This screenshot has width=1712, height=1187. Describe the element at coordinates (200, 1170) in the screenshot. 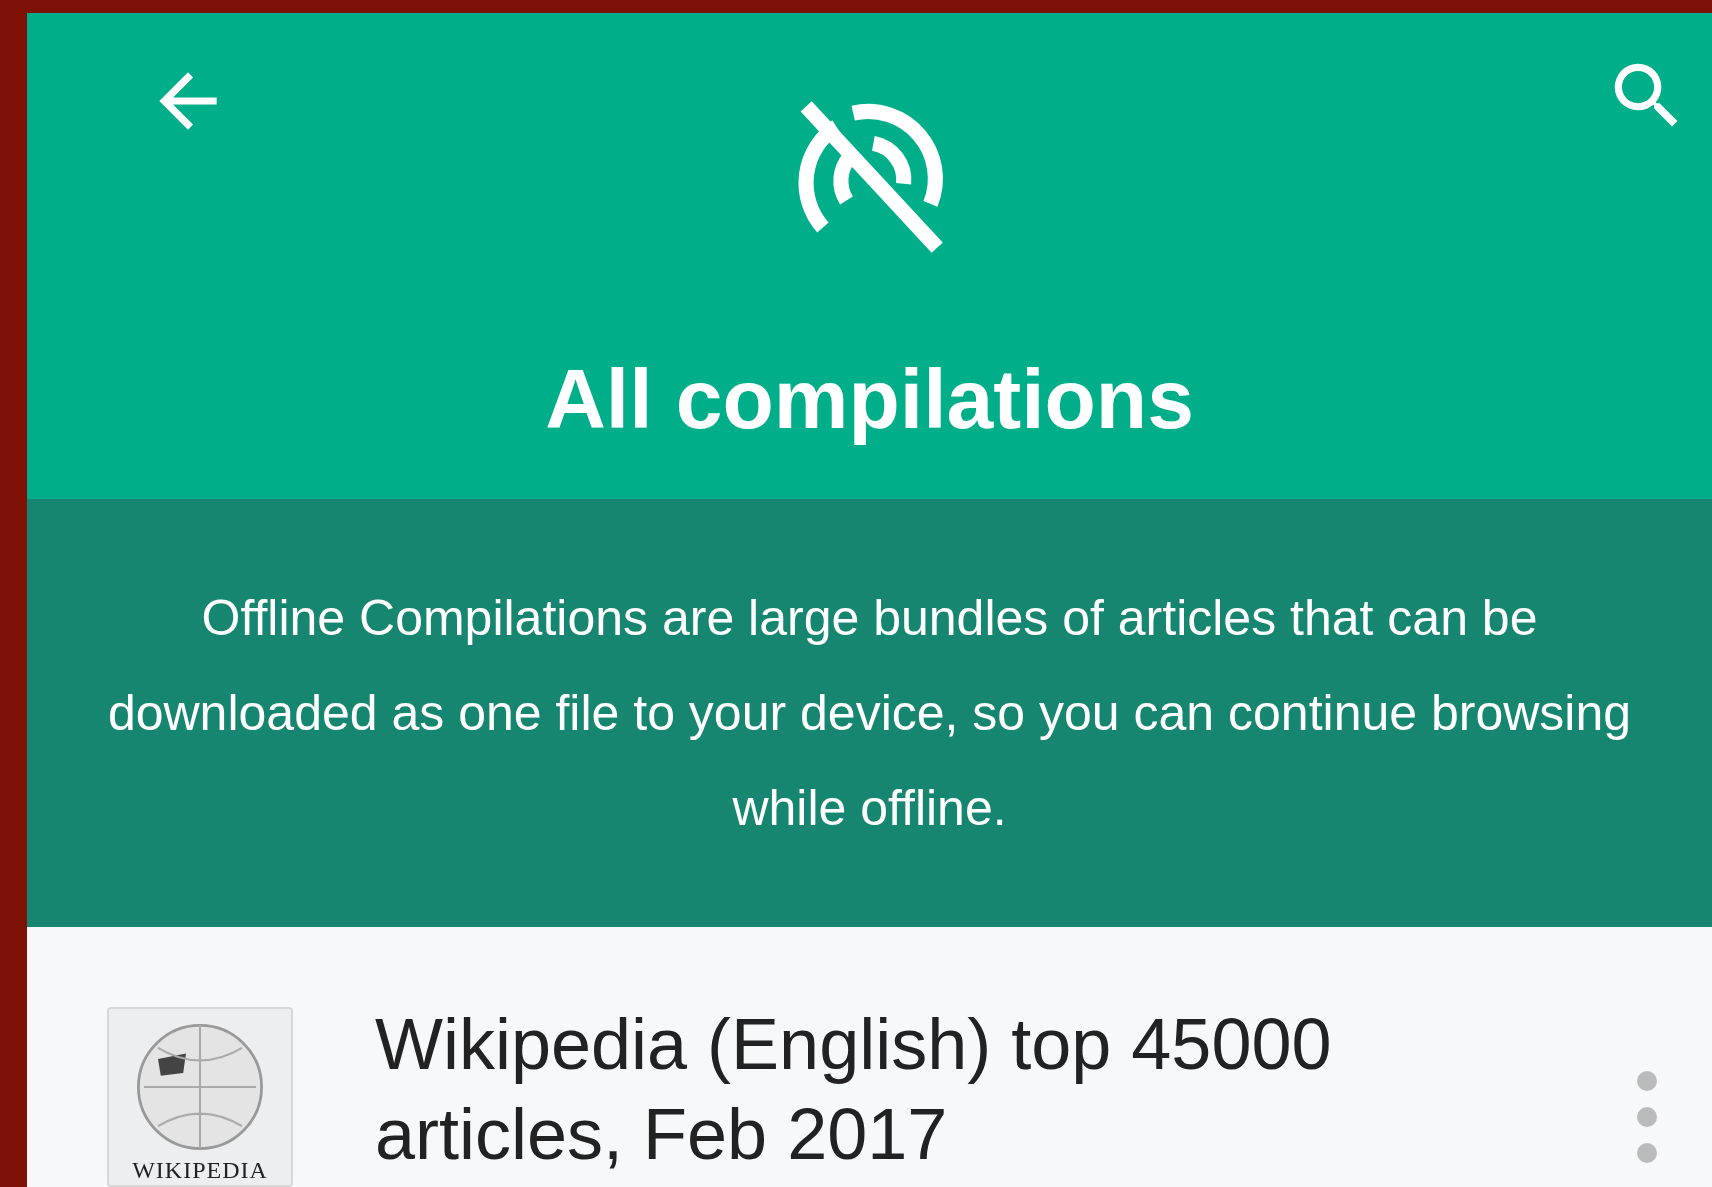

I see `logo-text: WIKIPEDIA` at that location.